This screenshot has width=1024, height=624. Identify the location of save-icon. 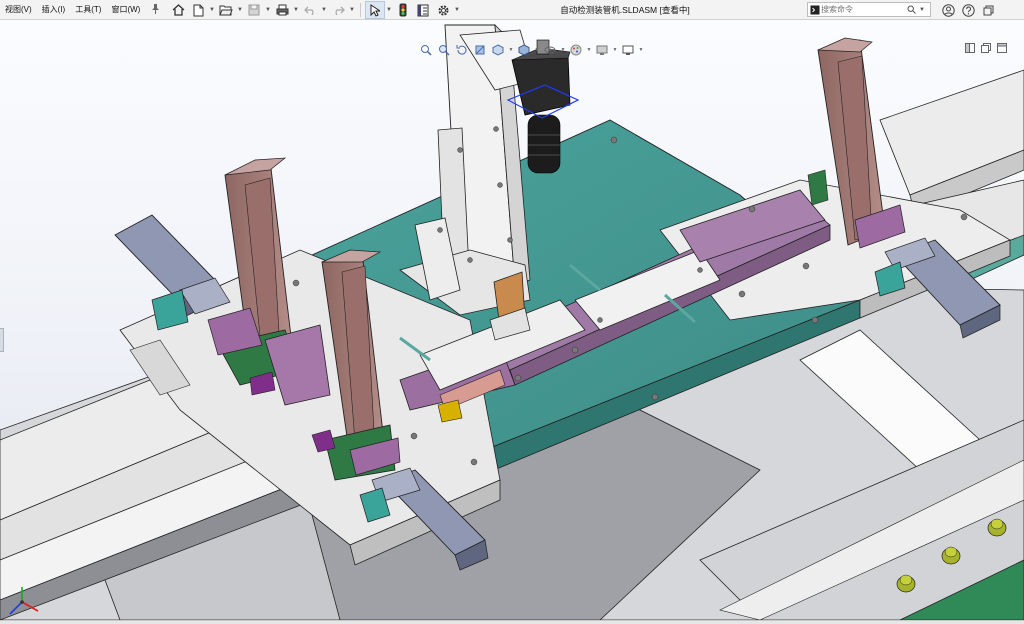
(254, 10).